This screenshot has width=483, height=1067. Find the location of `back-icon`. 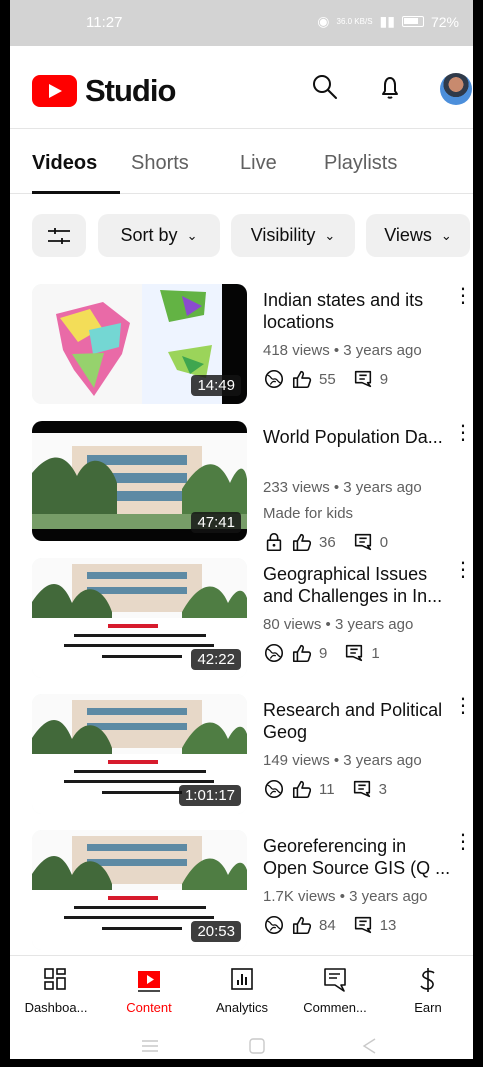

back-icon is located at coordinates (370, 1046).